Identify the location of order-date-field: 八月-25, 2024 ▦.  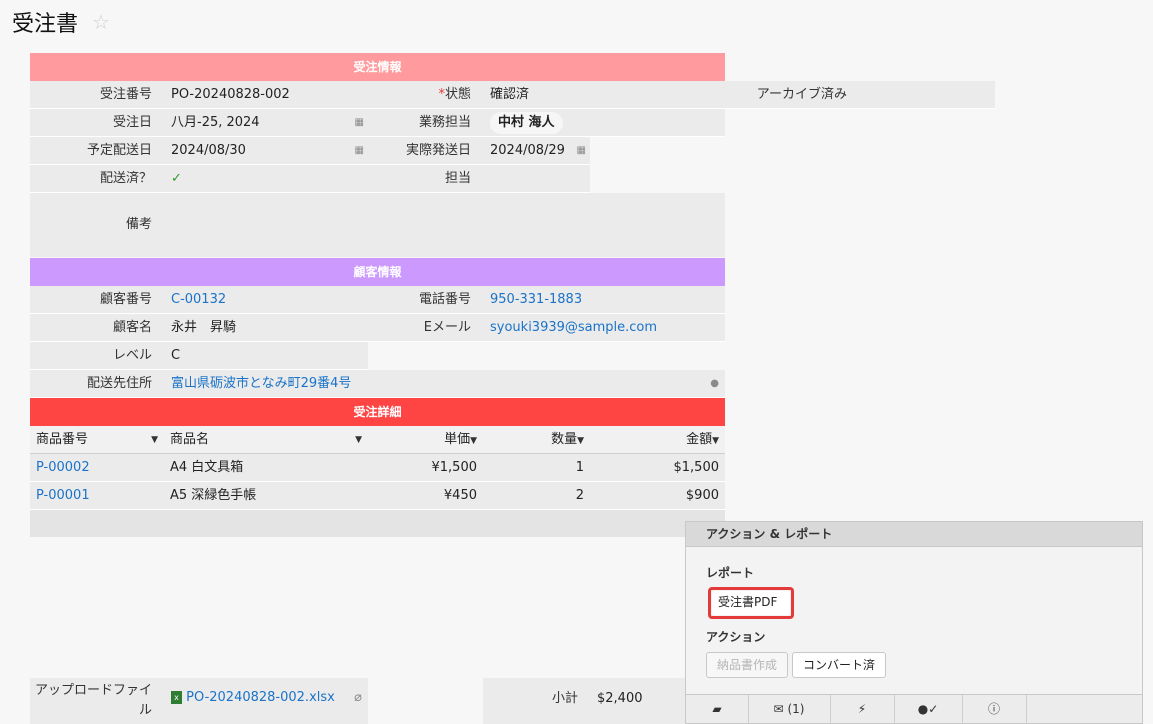
(266, 123).